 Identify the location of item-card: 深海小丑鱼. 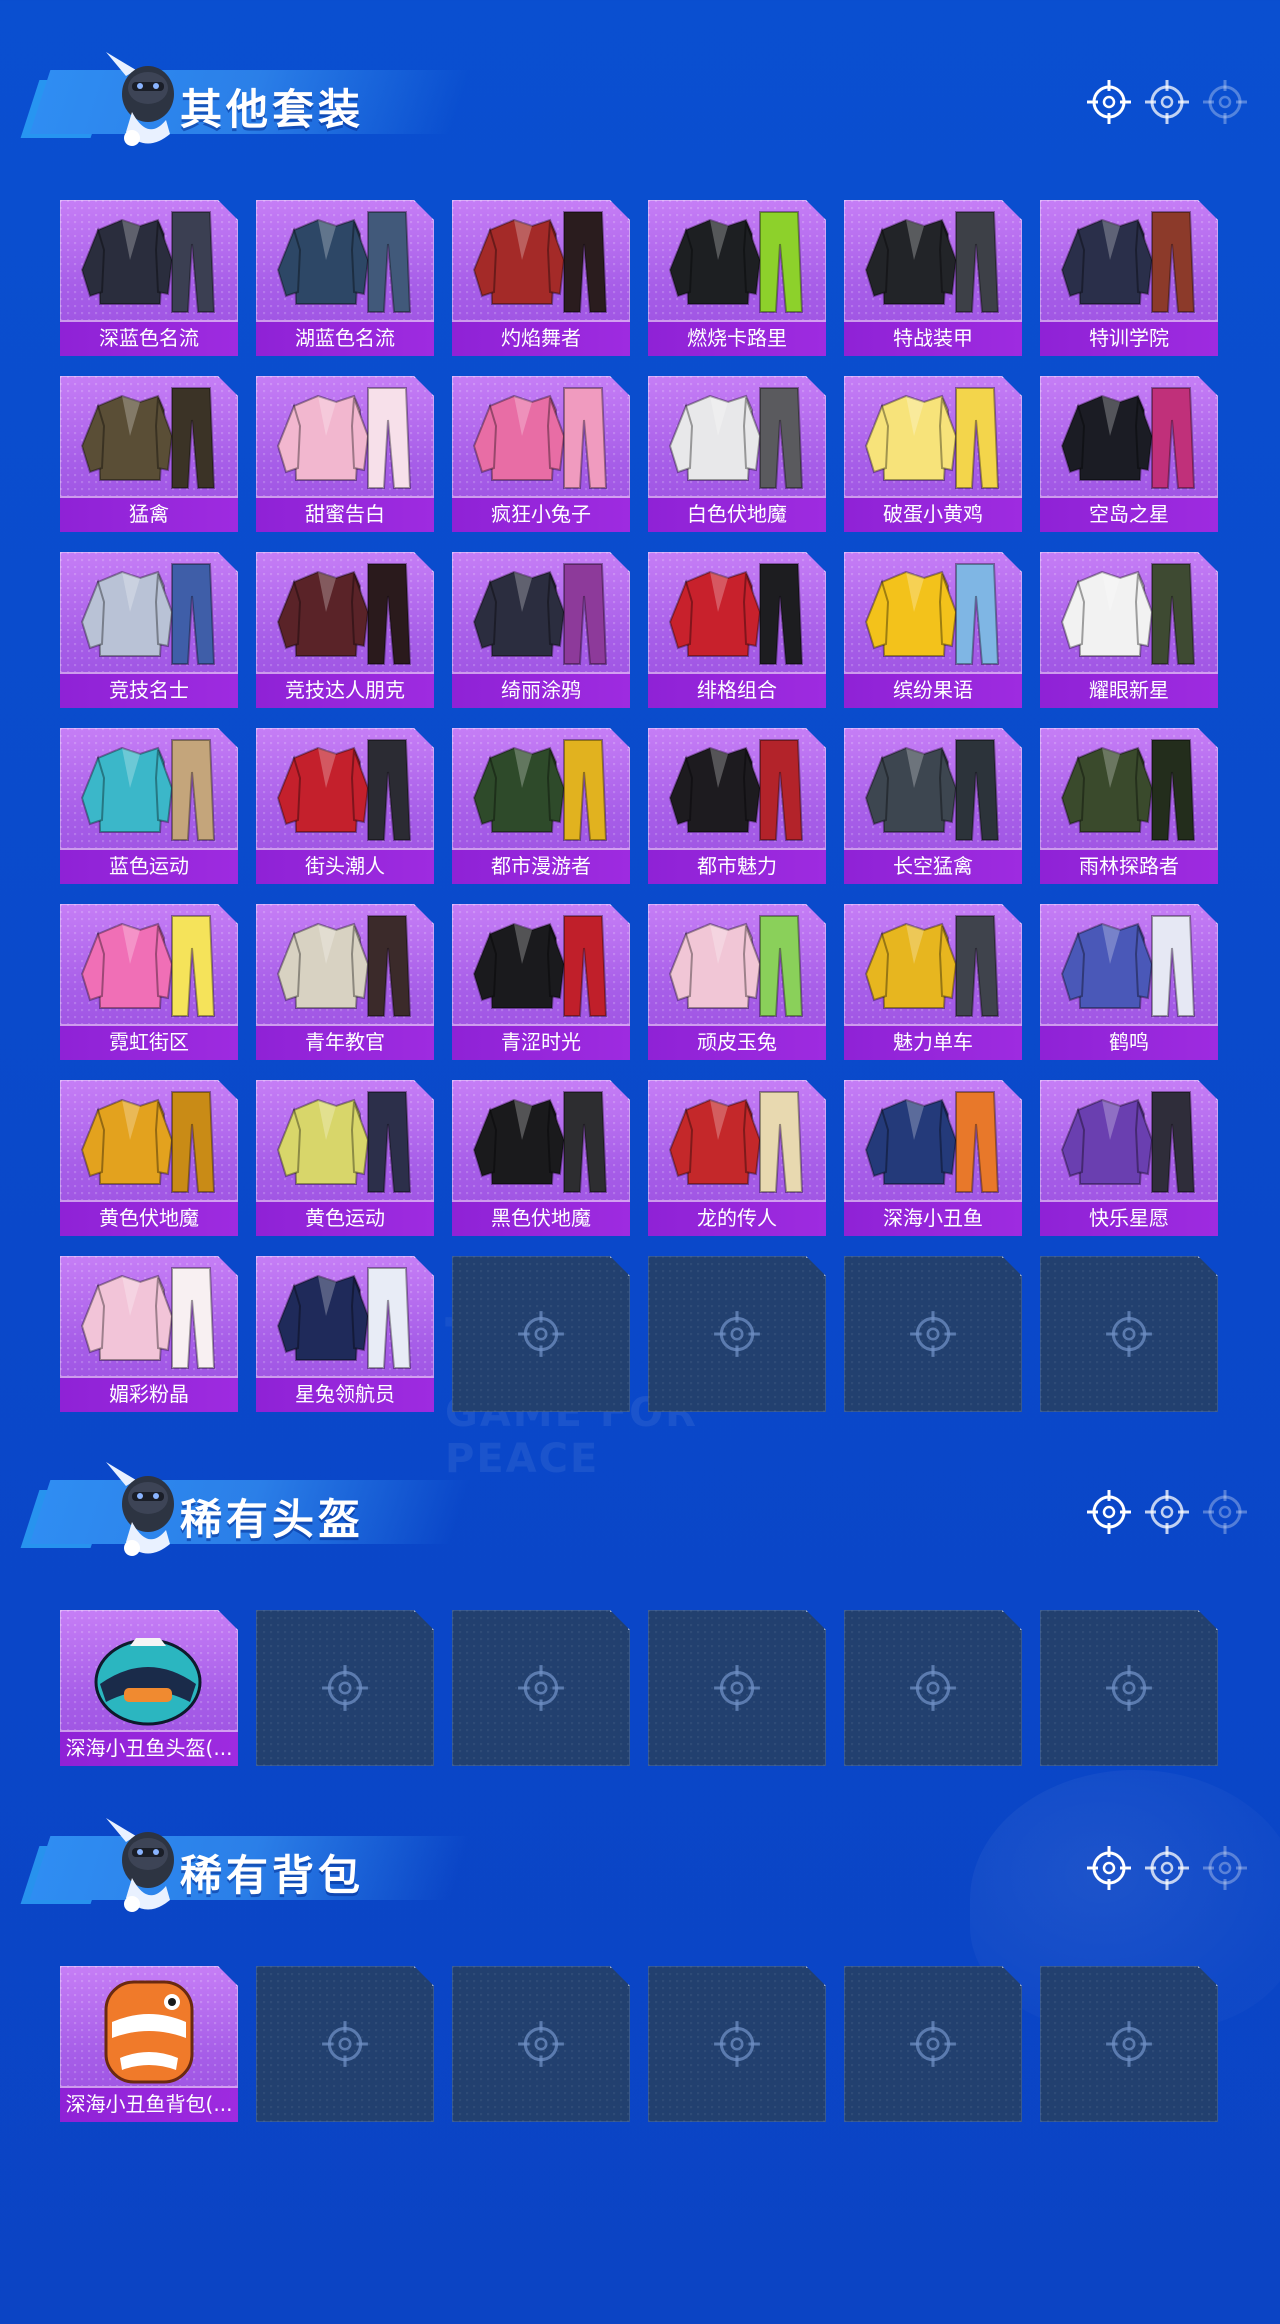
(933, 1158).